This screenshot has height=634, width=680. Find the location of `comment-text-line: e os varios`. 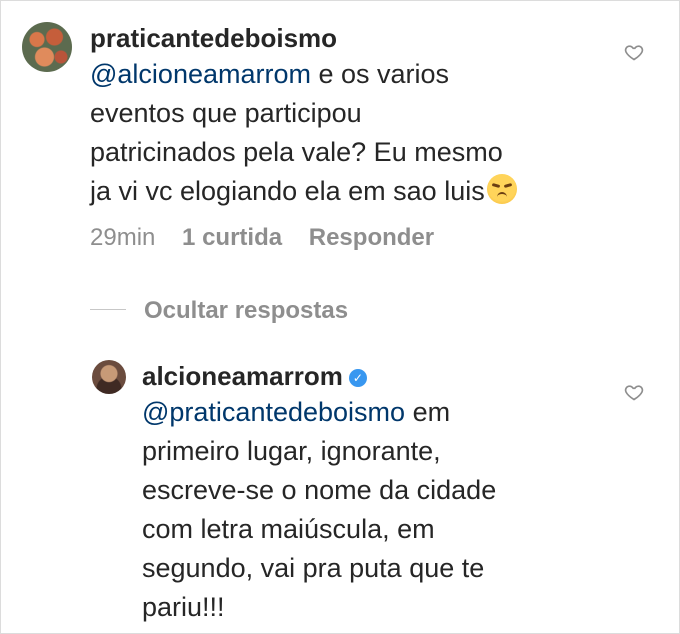

comment-text-line: e os varios is located at coordinates (380, 74).